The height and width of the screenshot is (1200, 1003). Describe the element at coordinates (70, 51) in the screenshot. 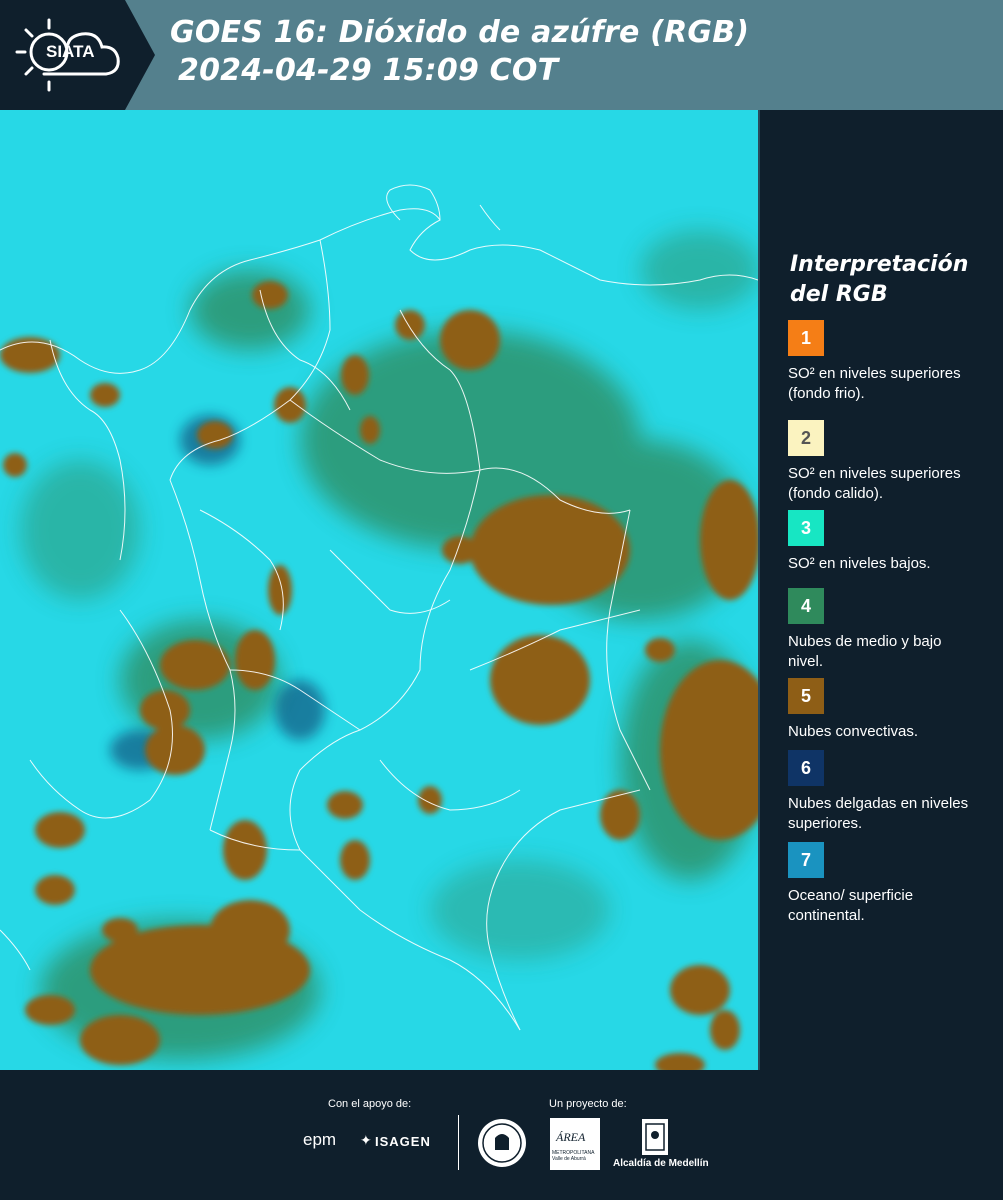

I see `logo-text: SIATA` at that location.